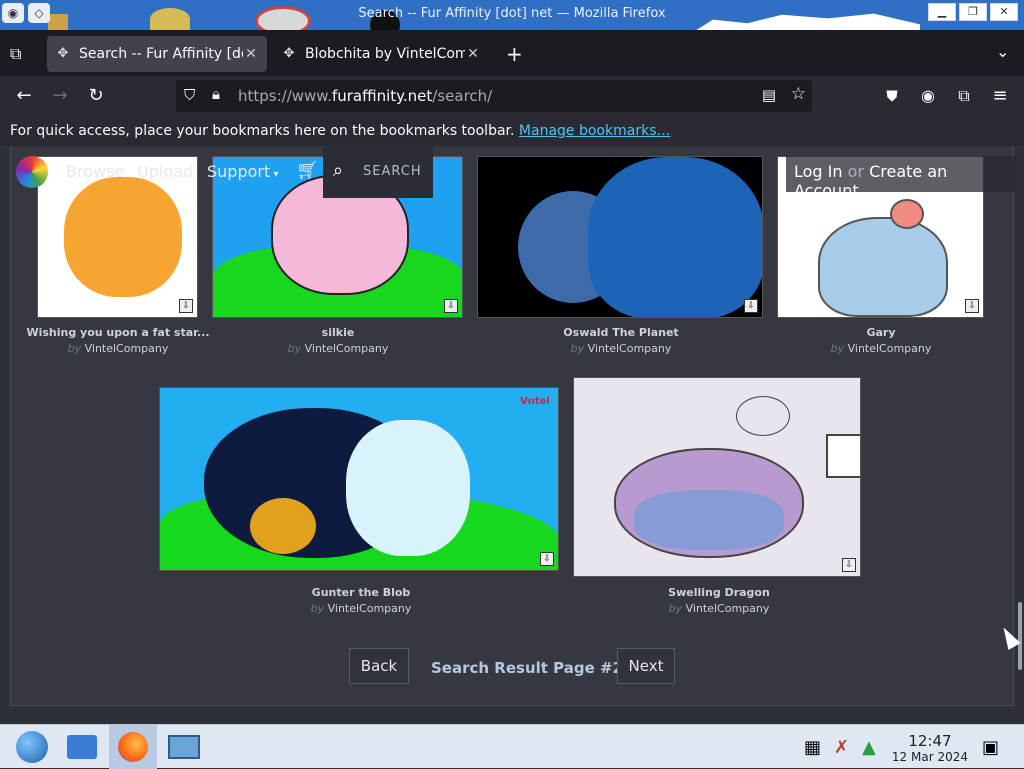  I want to click on thumbnail-water, so click(709, 520).